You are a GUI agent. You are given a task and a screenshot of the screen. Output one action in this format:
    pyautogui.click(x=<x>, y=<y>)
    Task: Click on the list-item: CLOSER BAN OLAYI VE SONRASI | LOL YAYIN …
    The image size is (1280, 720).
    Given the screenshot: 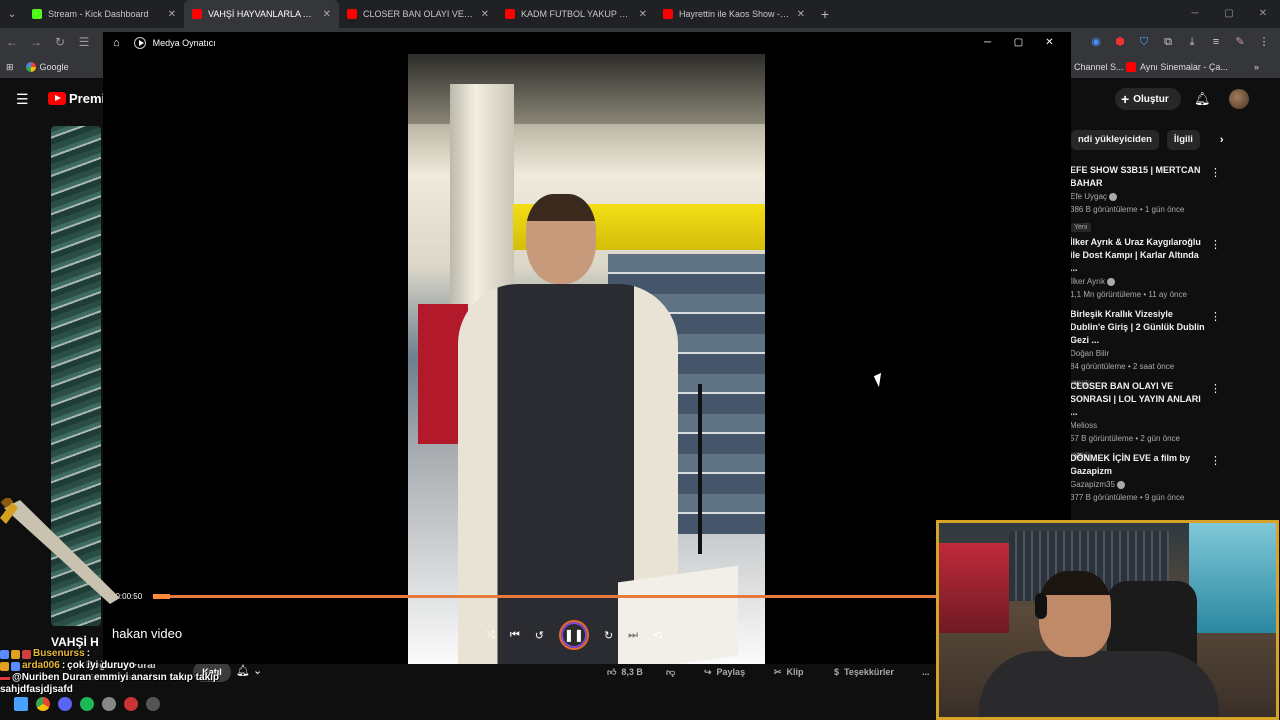 What is the action you would take?
    pyautogui.click(x=1150, y=420)
    